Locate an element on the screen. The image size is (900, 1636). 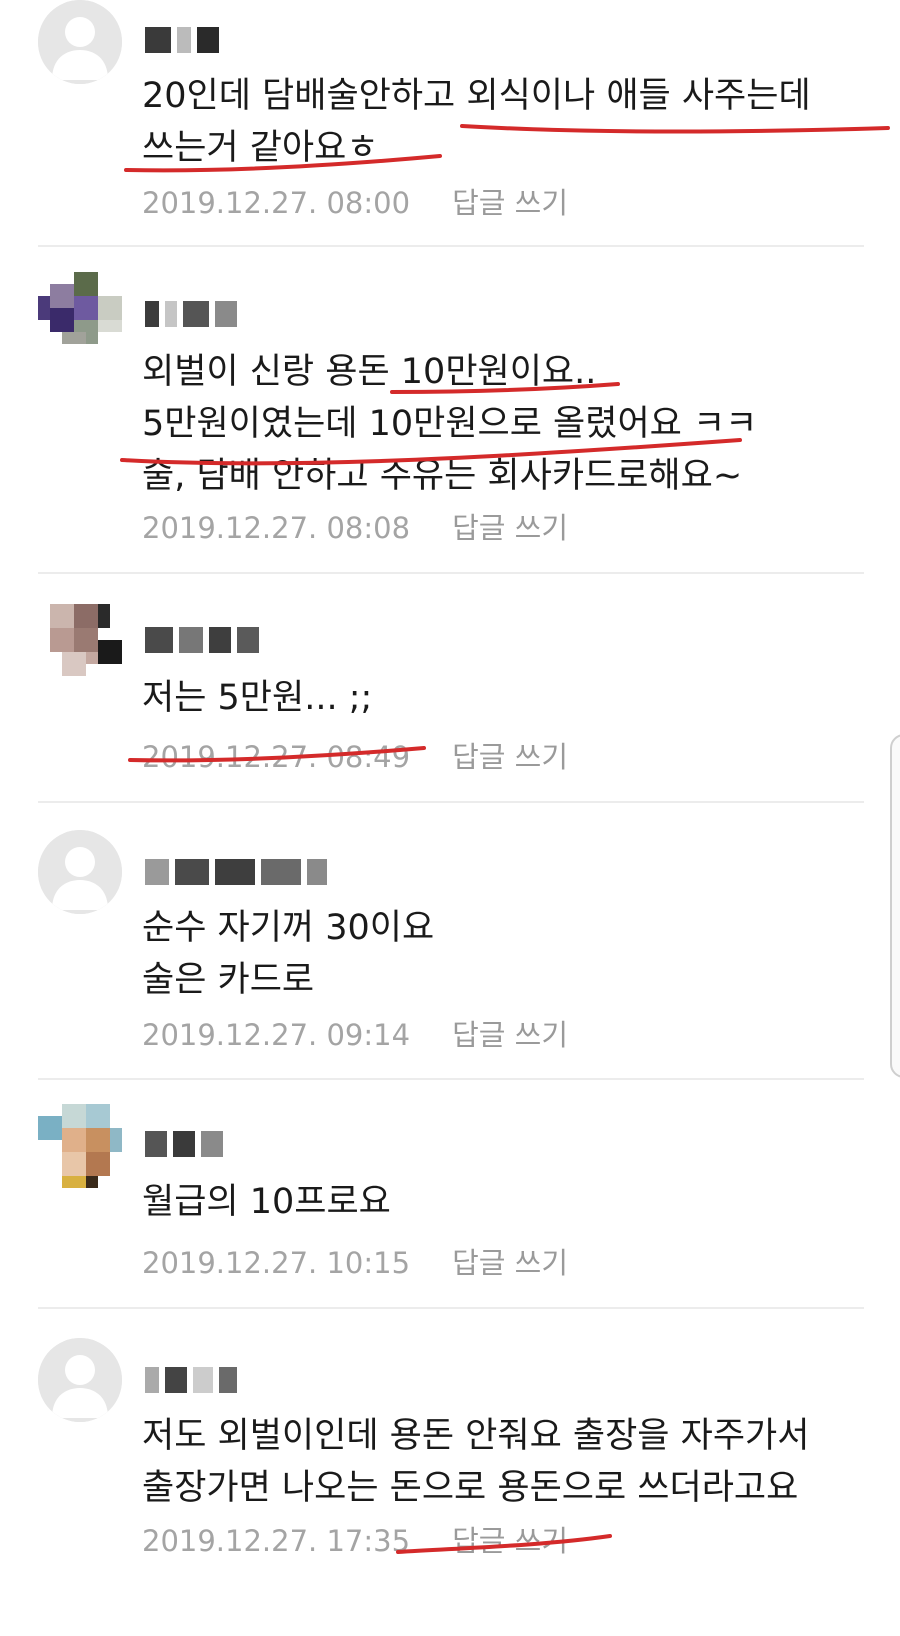
comment-timestamp: 2019.12.27. 09:14 is located at coordinates (276, 1035).